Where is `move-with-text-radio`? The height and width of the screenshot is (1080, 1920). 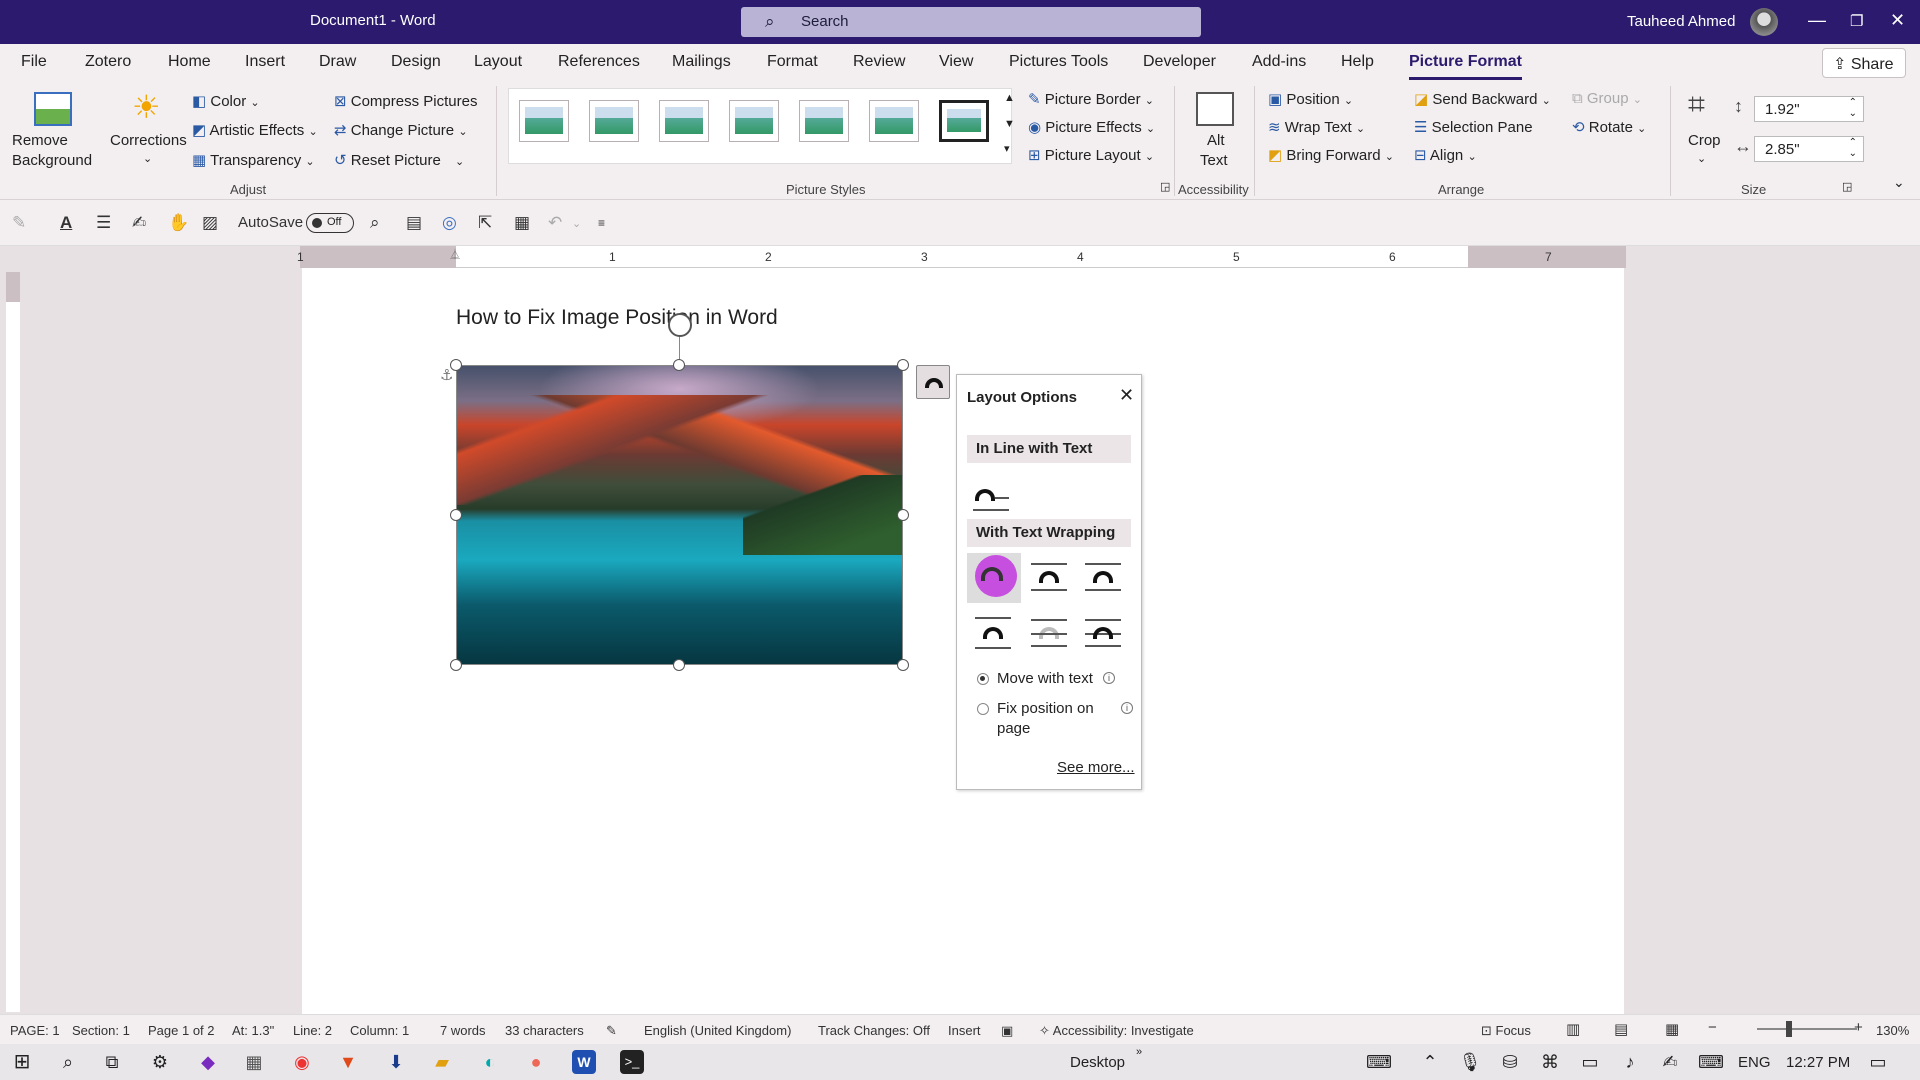 move-with-text-radio is located at coordinates (983, 679).